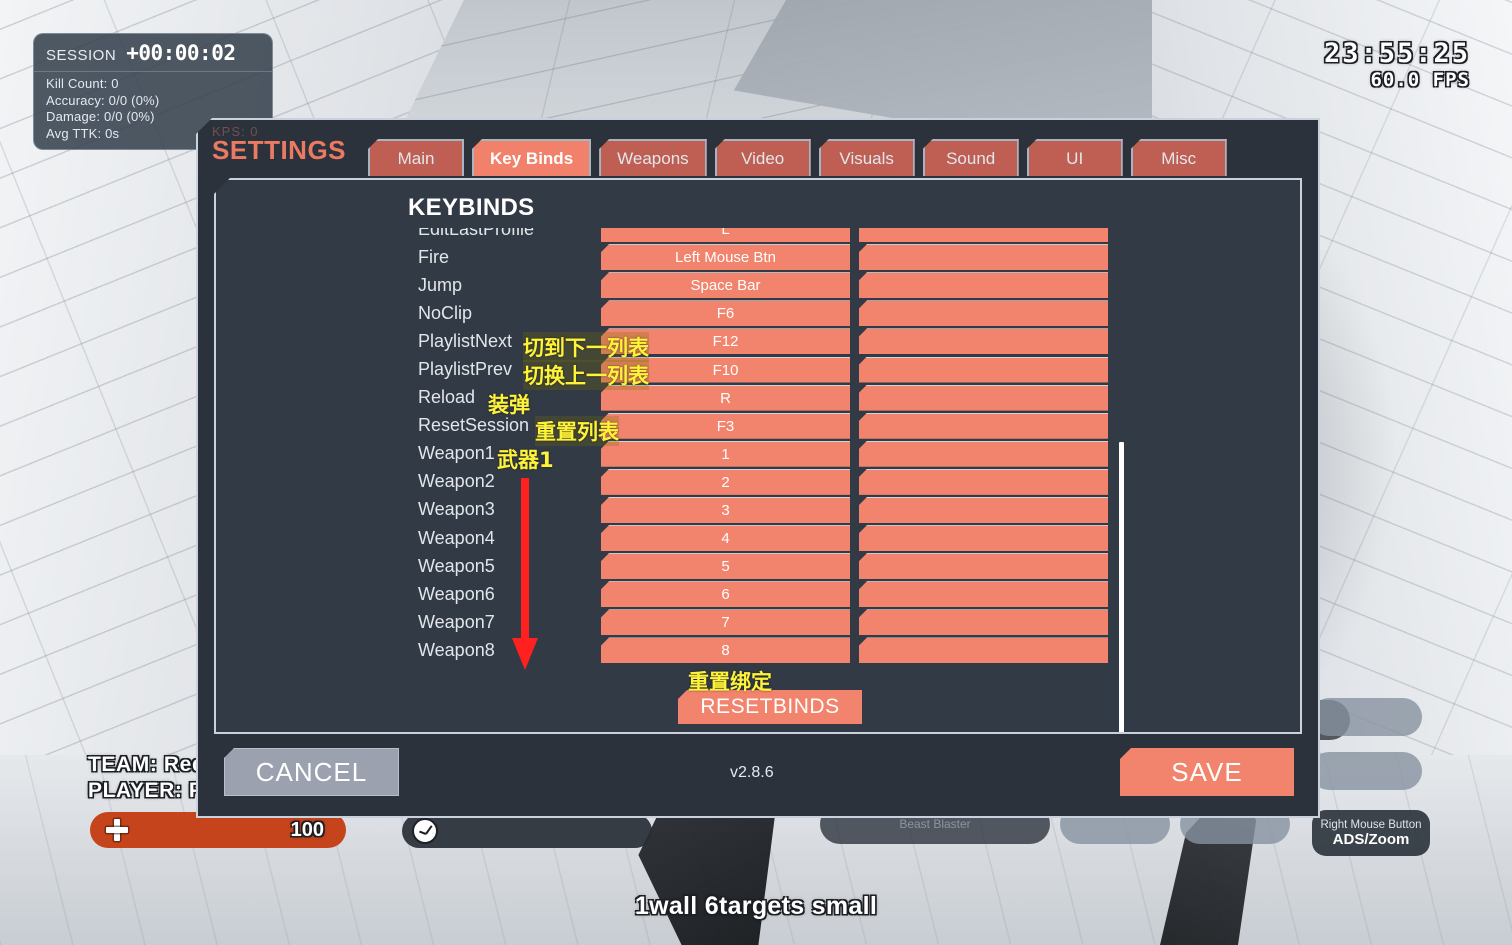 The width and height of the screenshot is (1512, 945). What do you see at coordinates (307, 829) in the screenshot?
I see `ammo-count: 100` at bounding box center [307, 829].